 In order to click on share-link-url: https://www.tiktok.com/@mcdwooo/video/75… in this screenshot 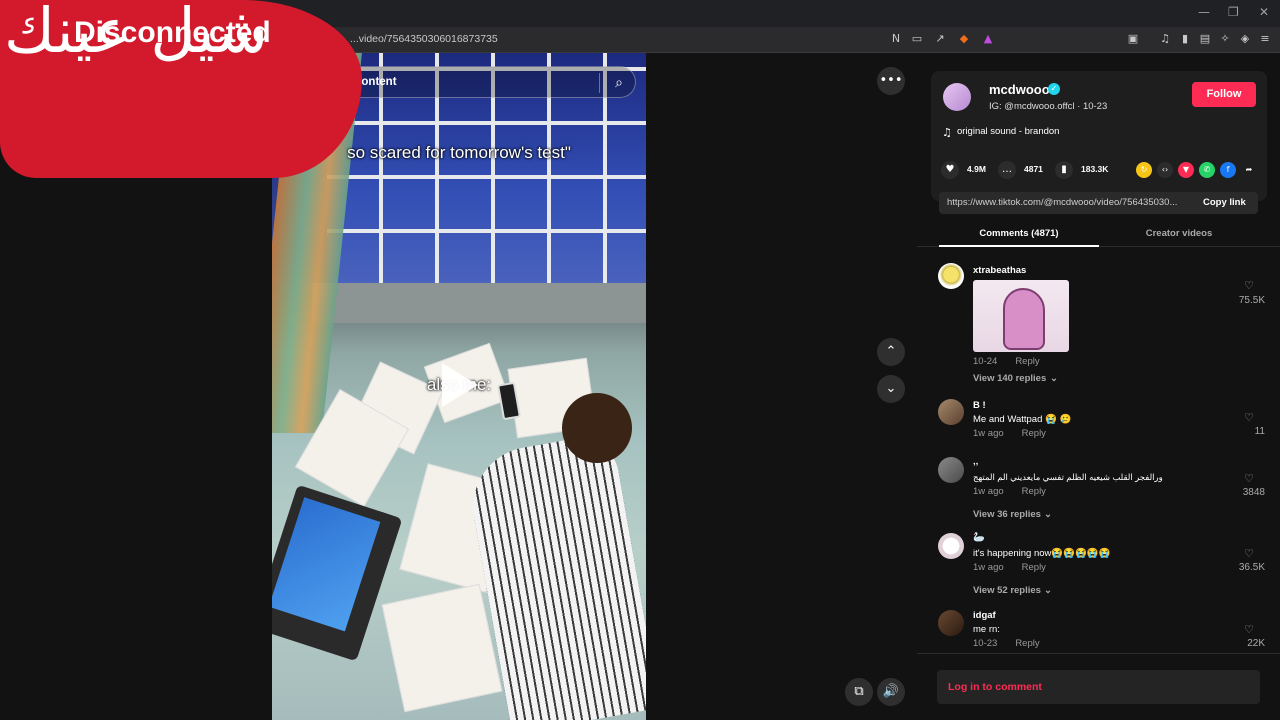, I will do `click(1067, 202)`.